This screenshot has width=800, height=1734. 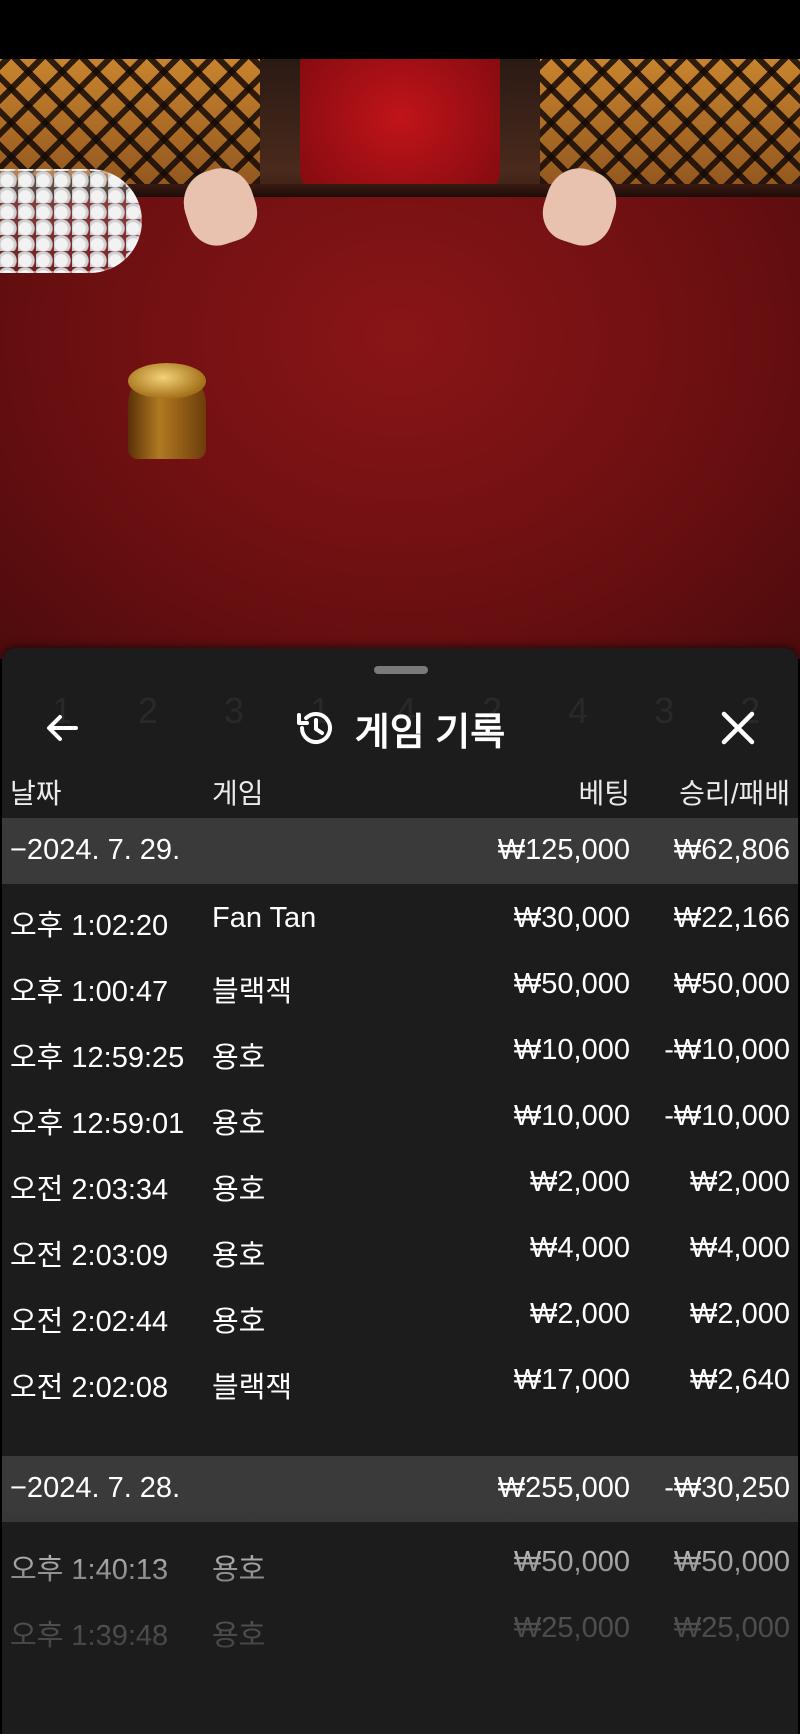 I want to click on table-row: 오전 2:02:08 블랙잭 ₩17,000 ₩2,640, so click(x=400, y=1379).